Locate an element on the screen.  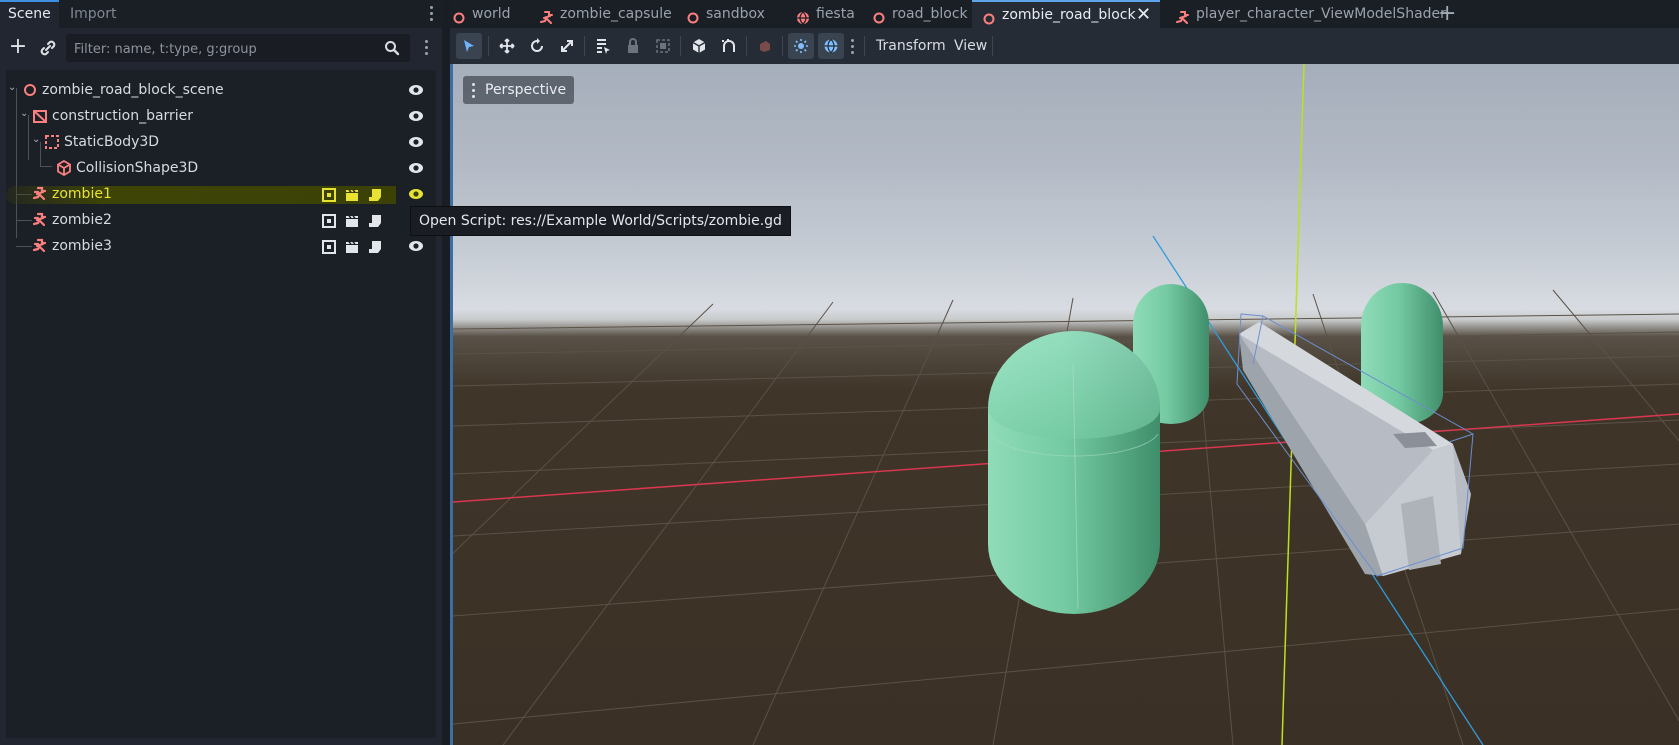
tree-row-collisionshape3d: CollisionShape3D is located at coordinates (221, 168).